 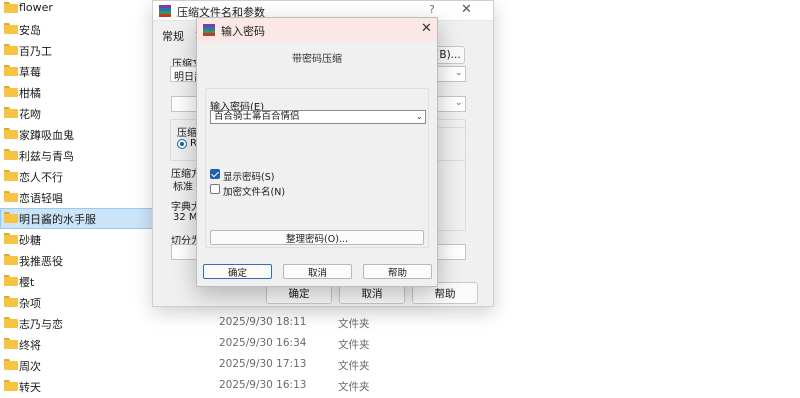 I want to click on password-cancel-button: 取消, so click(x=317, y=271).